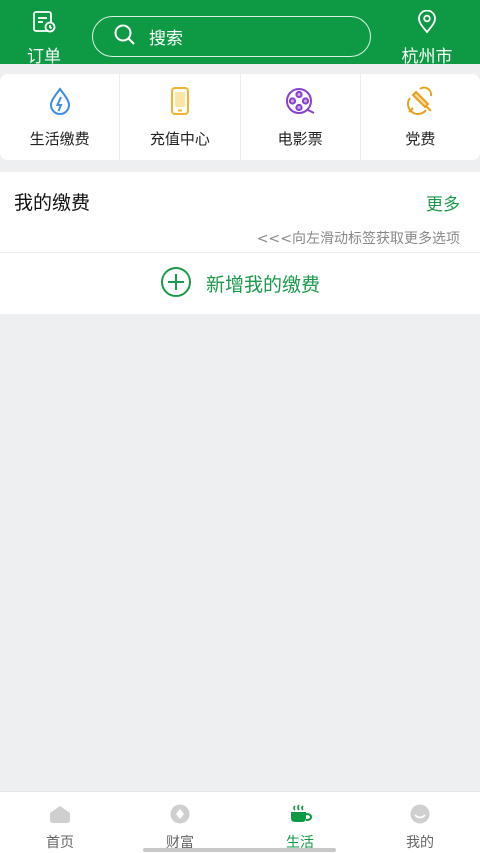 The width and height of the screenshot is (480, 853). Describe the element at coordinates (420, 103) in the screenshot. I see `party-emblem-icon` at that location.